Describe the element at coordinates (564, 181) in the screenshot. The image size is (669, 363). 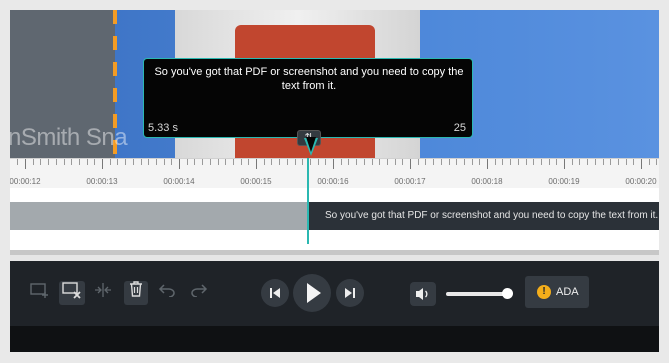
I see `ruler-time-label: 00:00:19` at that location.